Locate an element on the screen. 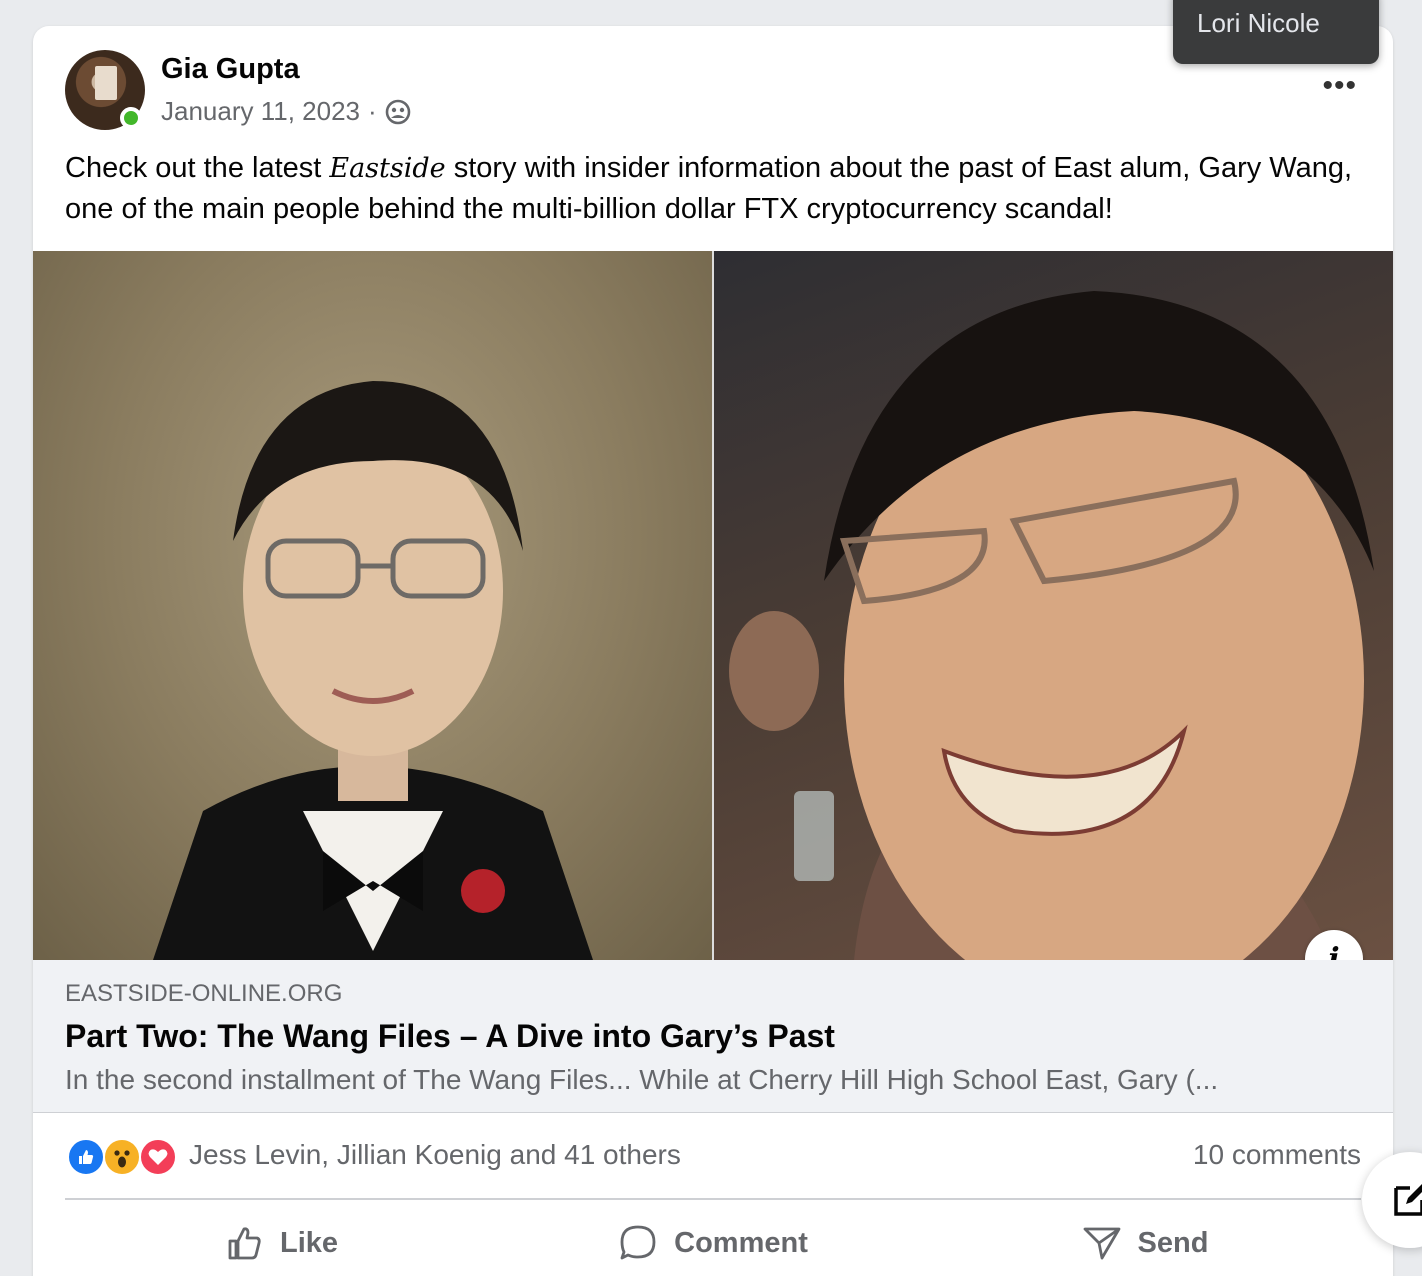  comment-label: Comment is located at coordinates (741, 1242).